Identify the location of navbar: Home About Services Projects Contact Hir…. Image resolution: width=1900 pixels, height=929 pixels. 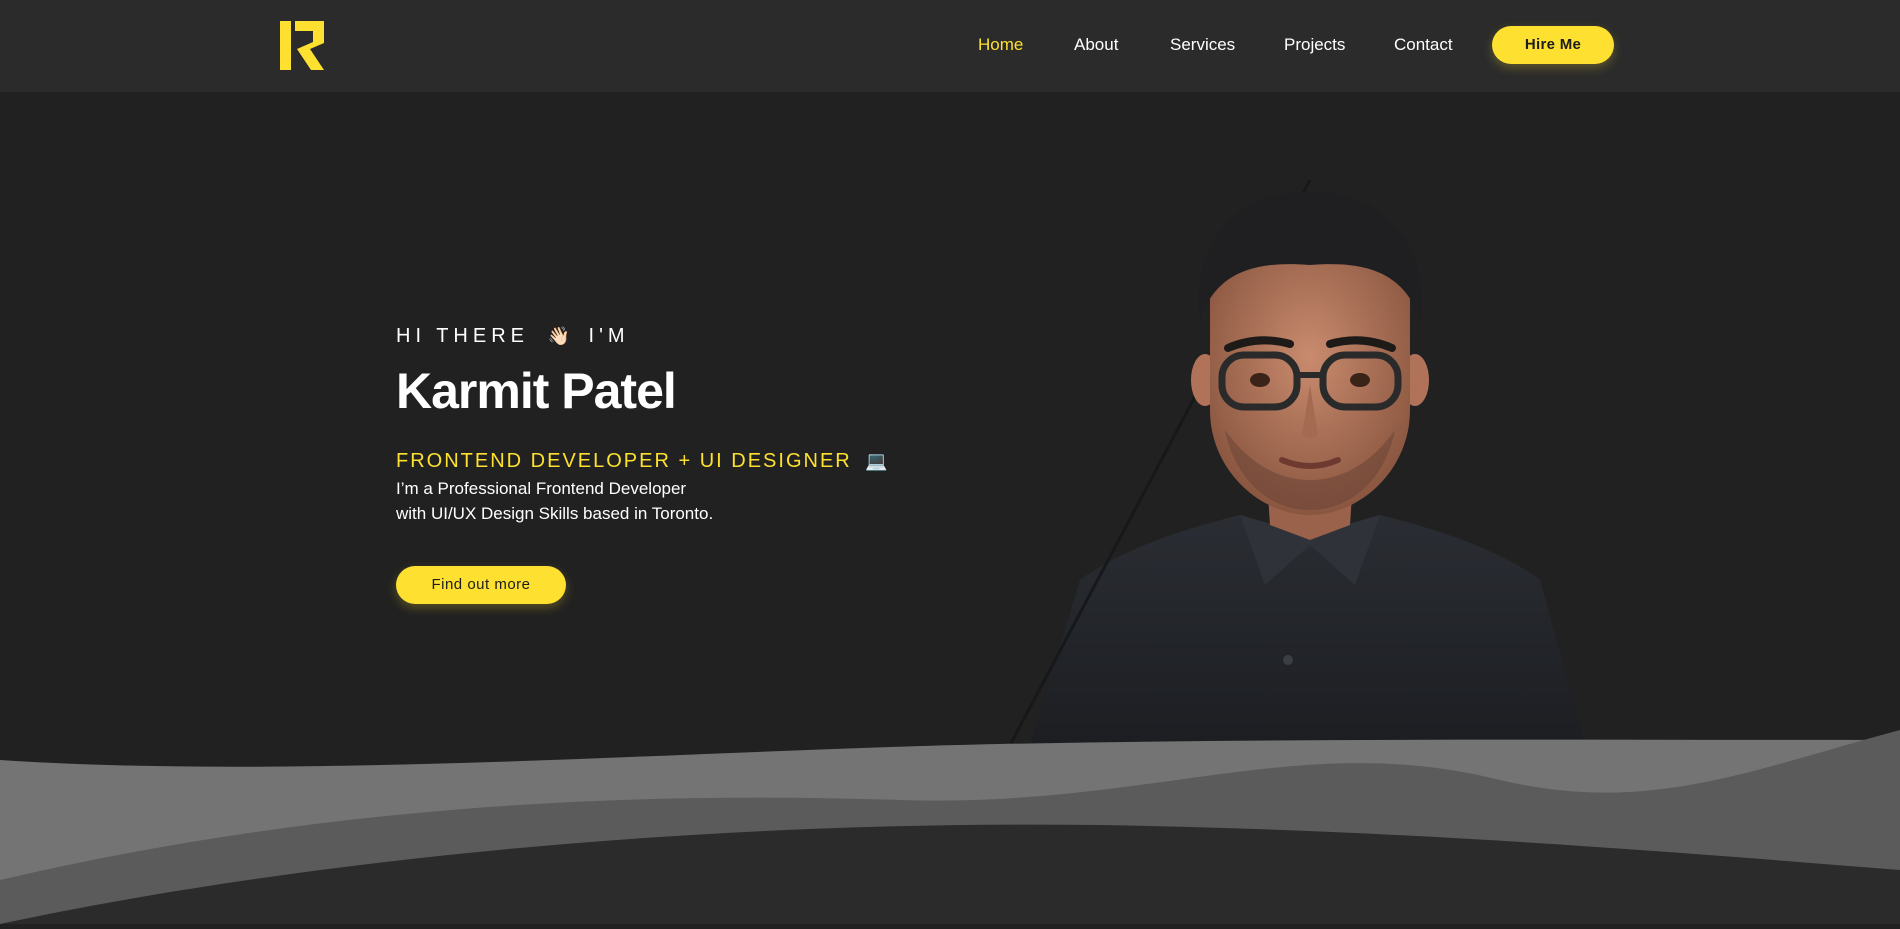
(950, 46).